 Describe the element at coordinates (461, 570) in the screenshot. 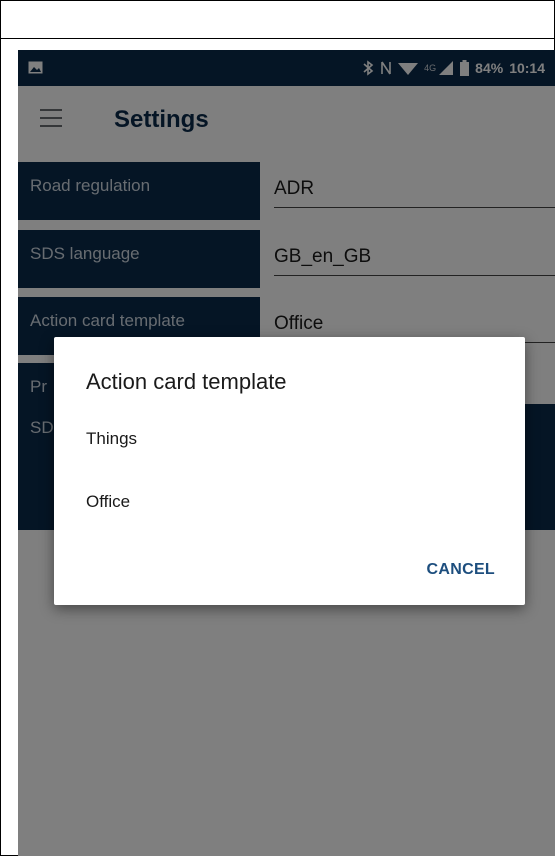

I see `cancel-button: CANCEL` at that location.